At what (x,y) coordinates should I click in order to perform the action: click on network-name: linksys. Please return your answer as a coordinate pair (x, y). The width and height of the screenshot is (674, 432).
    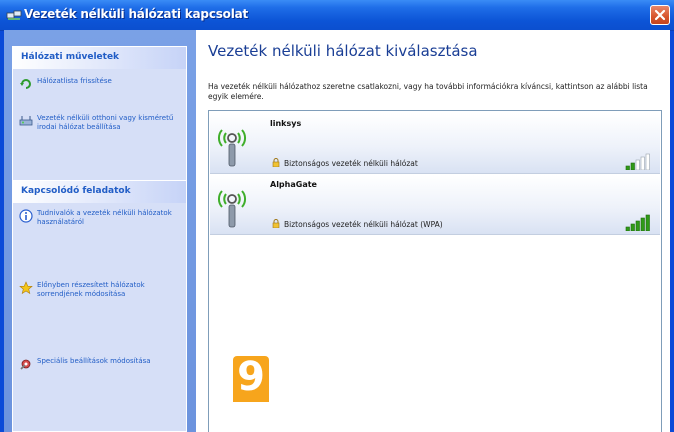
    Looking at the image, I should click on (286, 123).